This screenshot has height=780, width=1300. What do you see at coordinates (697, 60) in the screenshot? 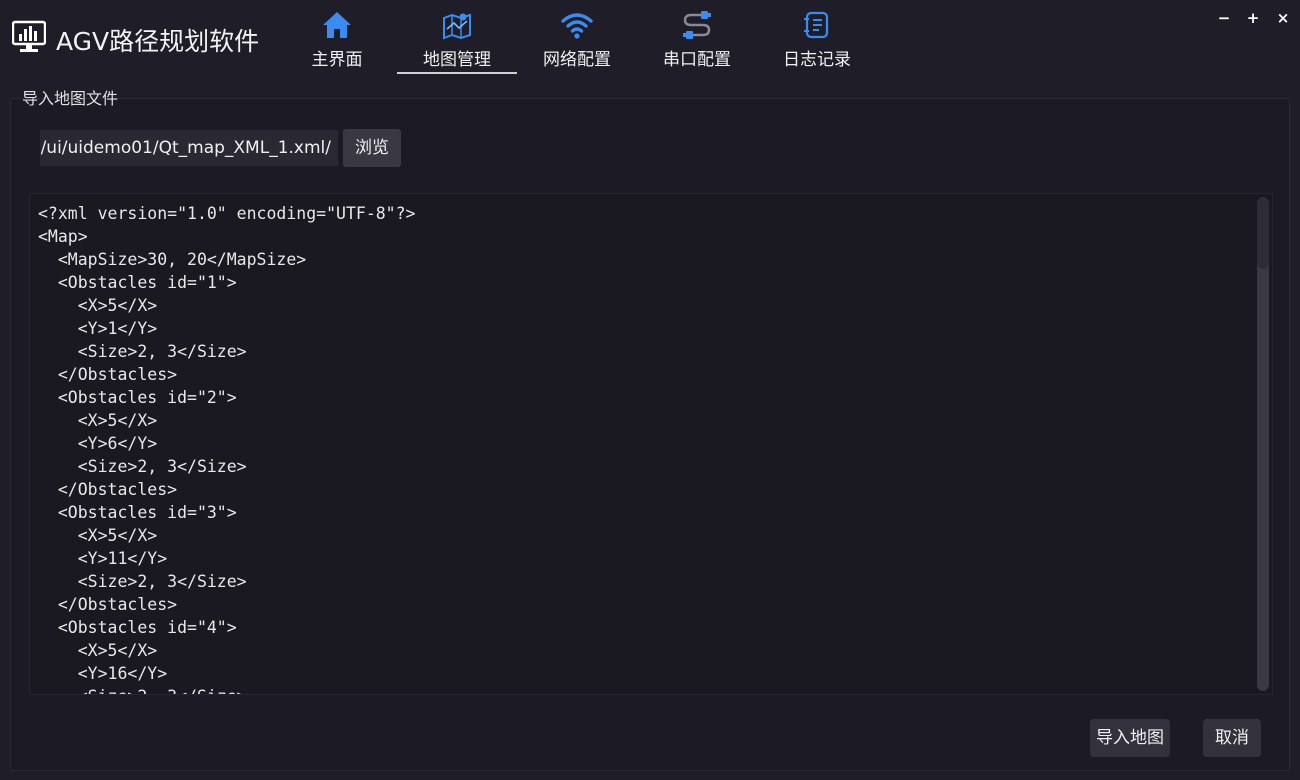
I see `tab-label: 串口配置` at bounding box center [697, 60].